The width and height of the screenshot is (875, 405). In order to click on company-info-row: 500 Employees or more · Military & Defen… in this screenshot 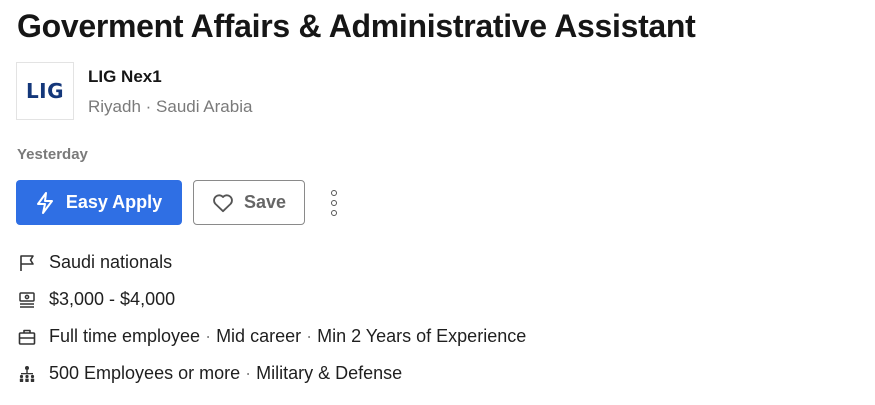, I will do `click(209, 373)`.